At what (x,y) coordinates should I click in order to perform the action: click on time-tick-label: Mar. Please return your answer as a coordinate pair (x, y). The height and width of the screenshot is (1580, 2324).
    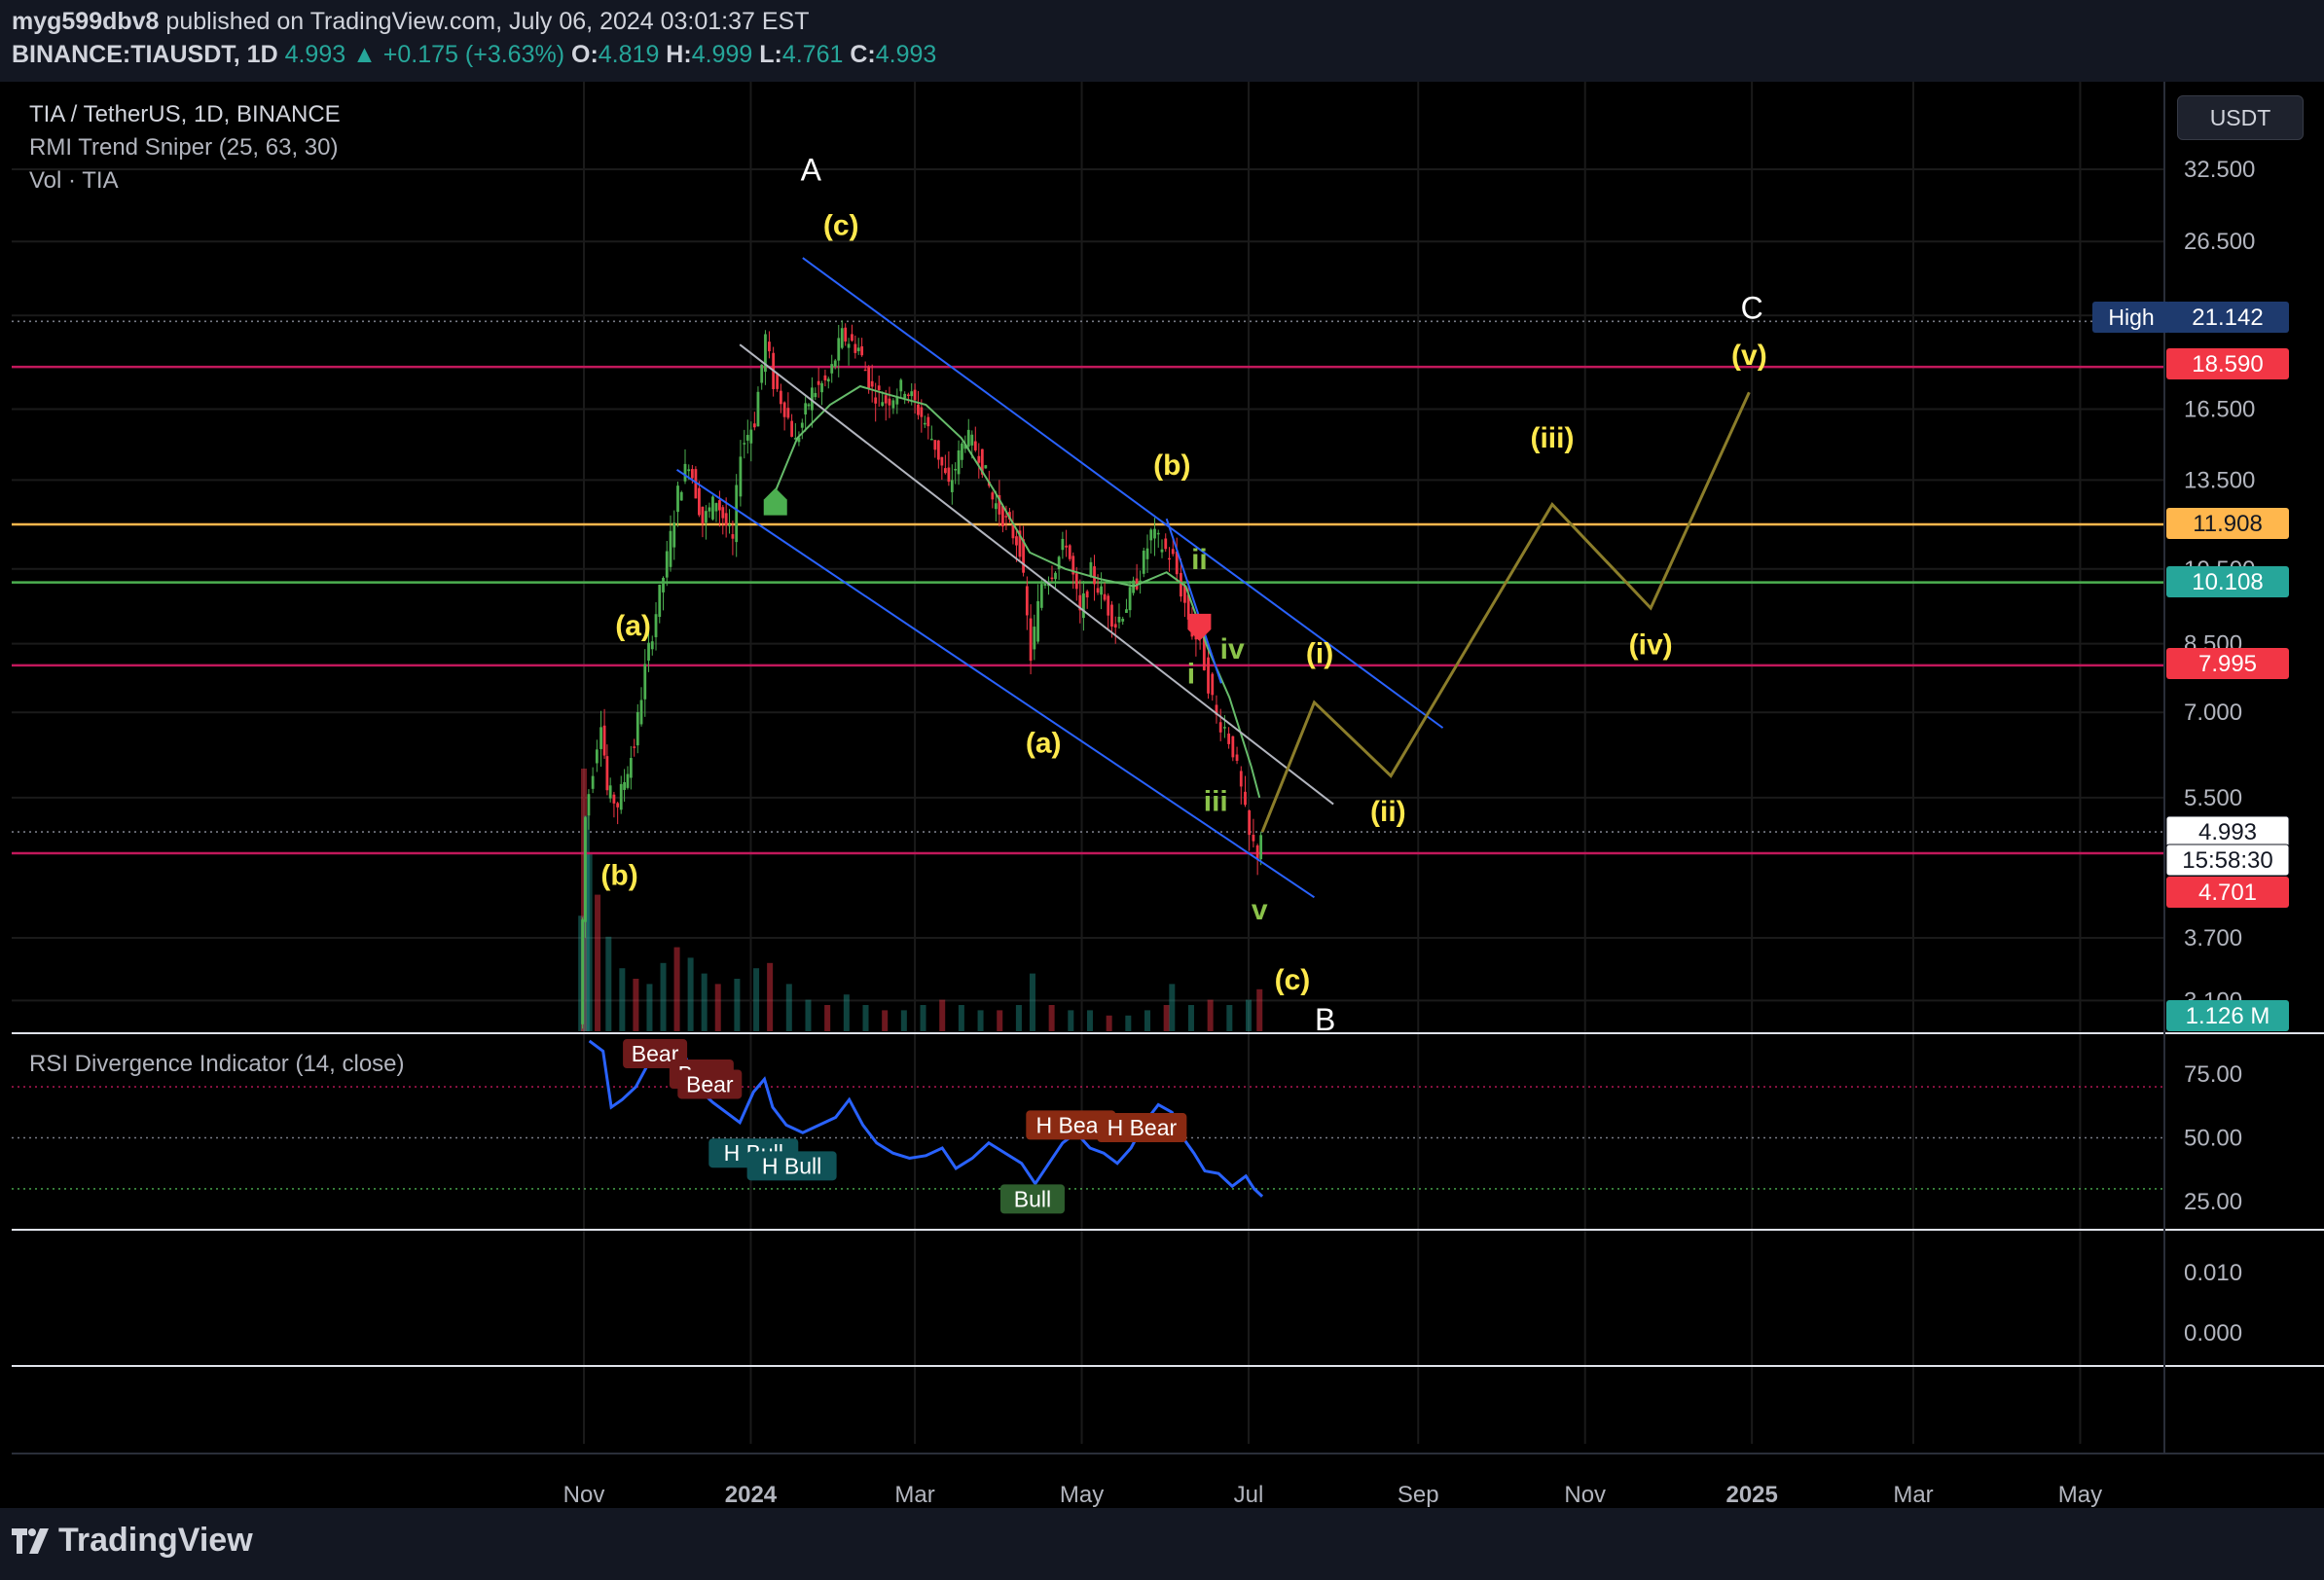
    Looking at the image, I should click on (914, 1495).